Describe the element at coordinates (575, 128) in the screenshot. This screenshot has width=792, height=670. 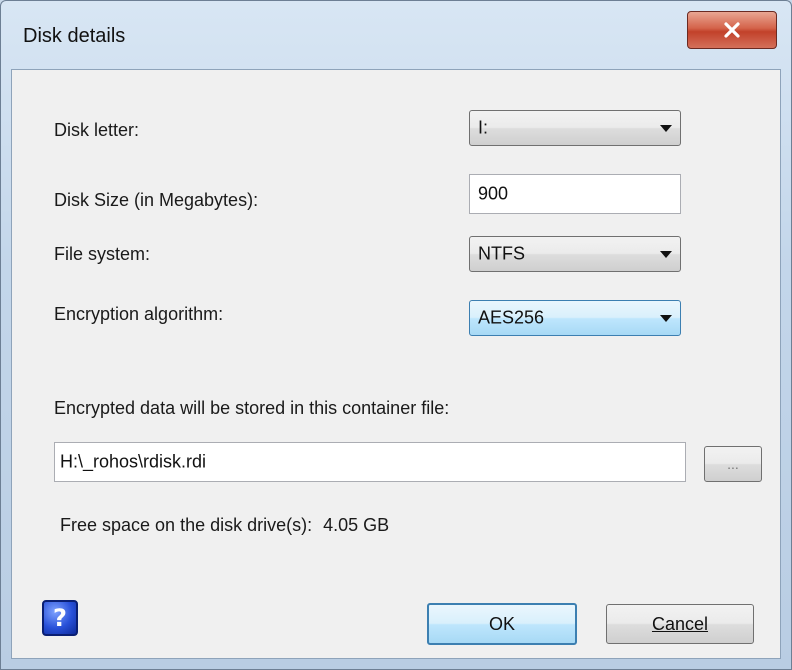
I see `disk-letter-select: I:` at that location.